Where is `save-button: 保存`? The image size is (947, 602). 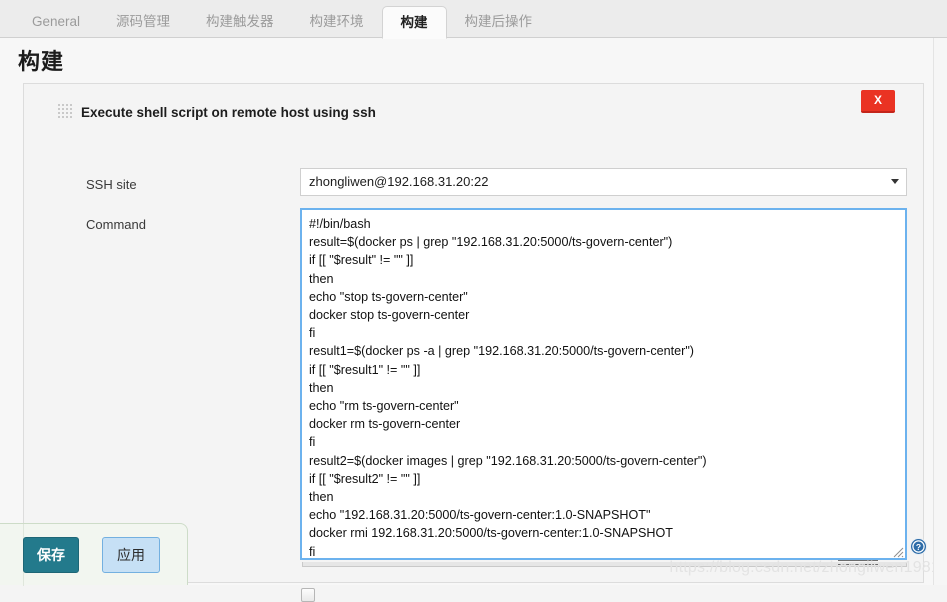 save-button: 保存 is located at coordinates (51, 555).